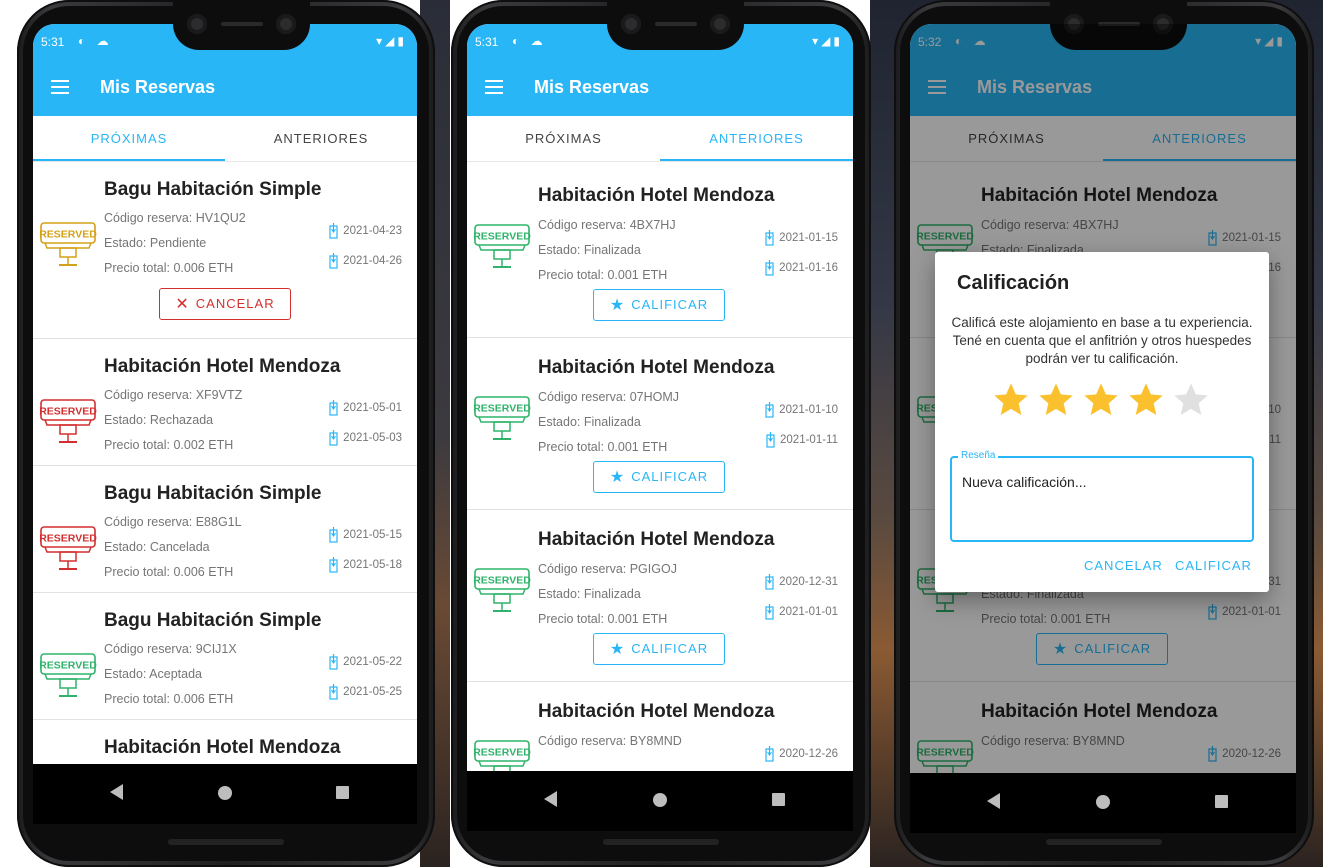  Describe the element at coordinates (610, 741) in the screenshot. I see `reservation-code: Código reserva: BY8MND` at that location.